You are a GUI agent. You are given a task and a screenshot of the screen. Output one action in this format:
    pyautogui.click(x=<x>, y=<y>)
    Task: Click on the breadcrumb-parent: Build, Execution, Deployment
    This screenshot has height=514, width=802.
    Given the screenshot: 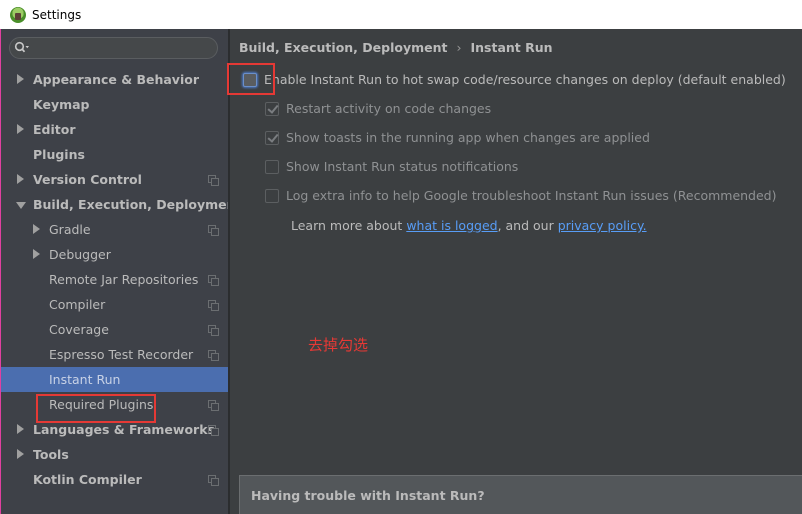 What is the action you would take?
    pyautogui.click(x=343, y=47)
    